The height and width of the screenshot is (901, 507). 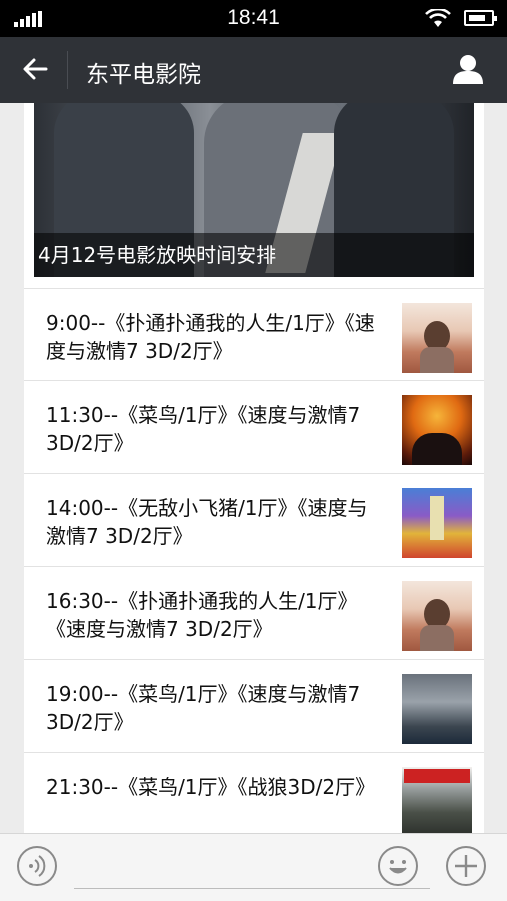 I want to click on schedule-text: 14:00--《无敌小飞猪/1厅》《速度与激情7 3D/2厅》, so click(x=207, y=522).